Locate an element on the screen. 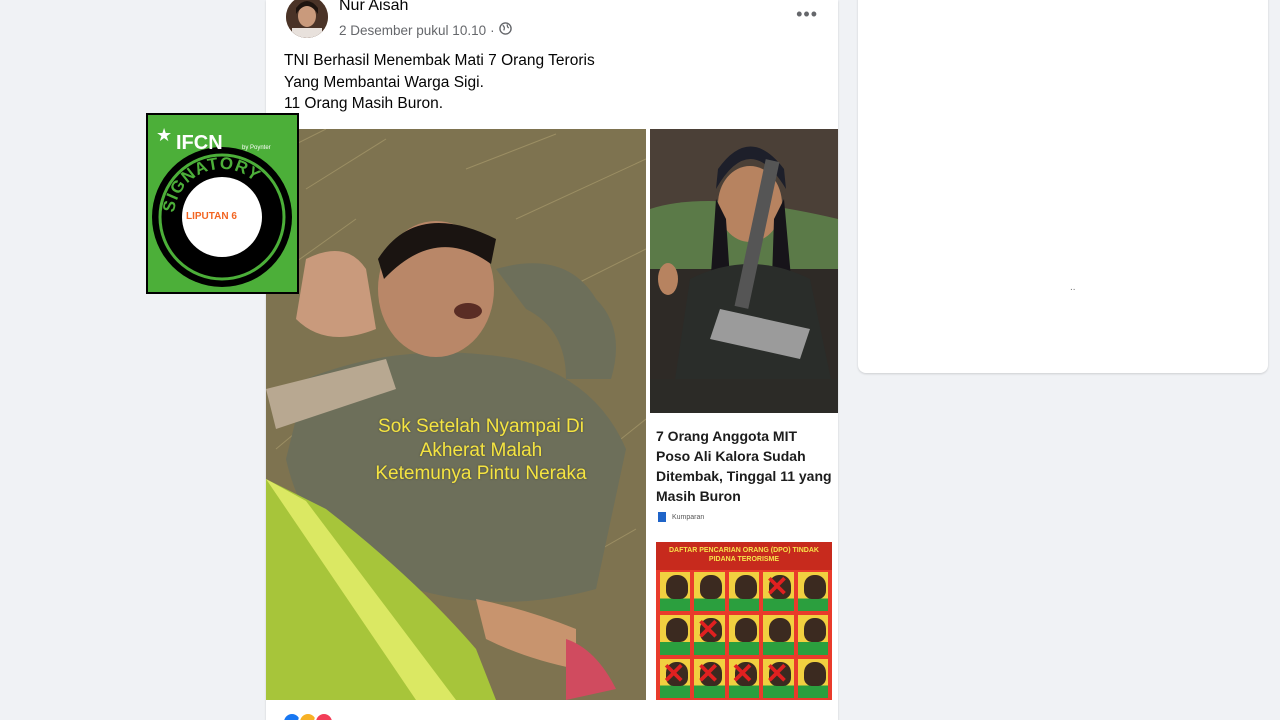  overlay-line: Sok Setelah Nyampai Di is located at coordinates (481, 426).